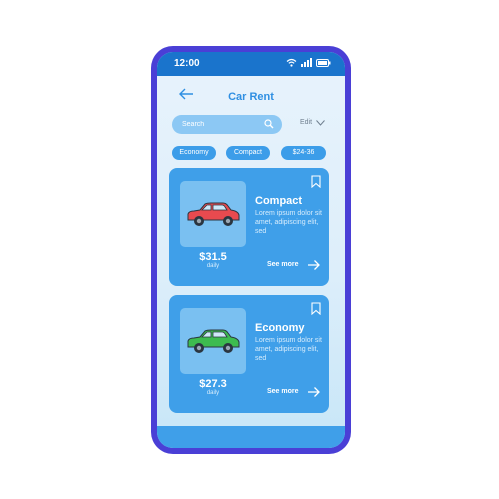 This screenshot has height=499, width=499. I want to click on search-input, so click(222, 124).